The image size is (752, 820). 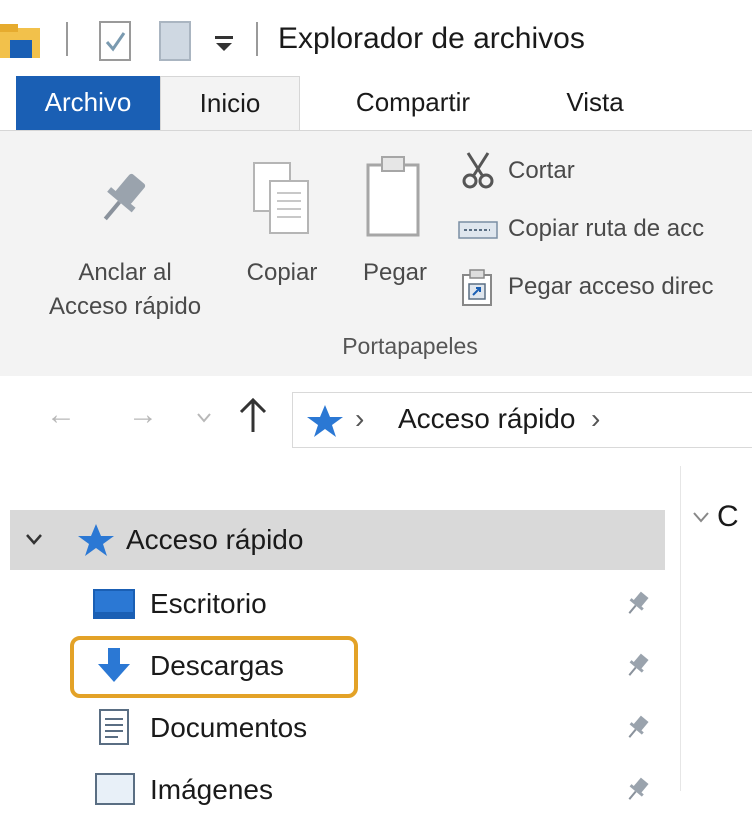 What do you see at coordinates (125, 306) in the screenshot?
I see `pin-label-line2: Acceso rápido` at bounding box center [125, 306].